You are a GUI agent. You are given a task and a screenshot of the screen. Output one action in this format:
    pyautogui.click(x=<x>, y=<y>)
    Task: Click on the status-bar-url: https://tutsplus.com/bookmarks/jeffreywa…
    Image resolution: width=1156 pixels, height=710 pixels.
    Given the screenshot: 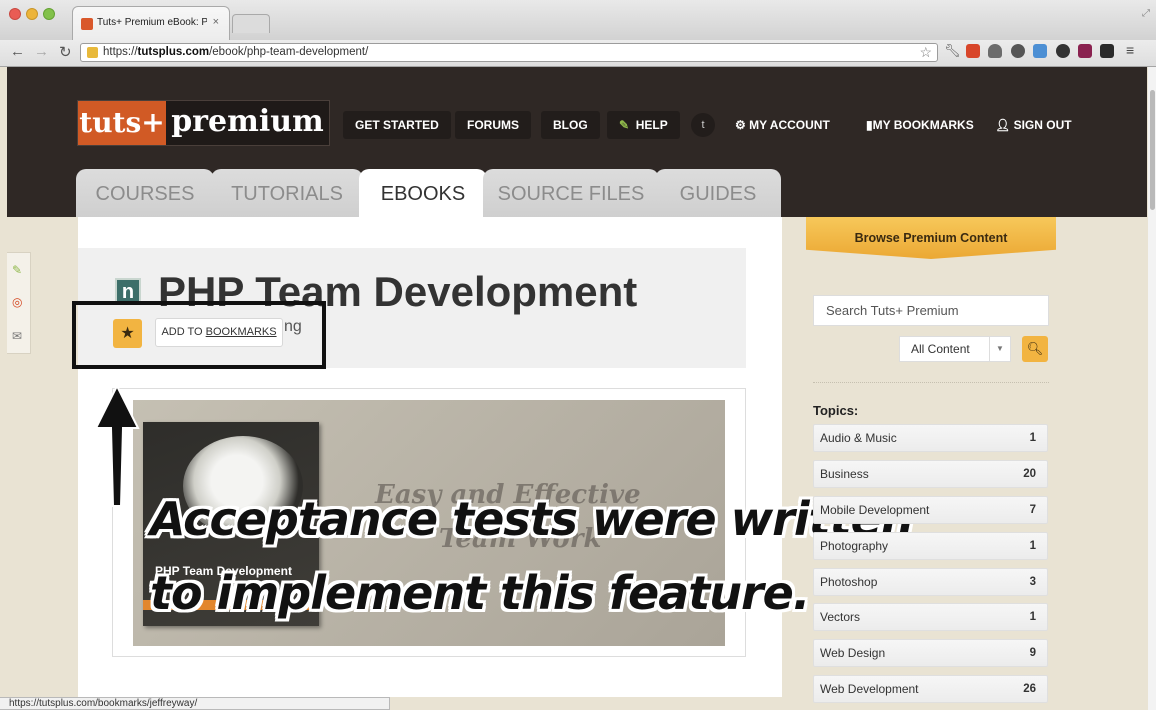 What is the action you would take?
    pyautogui.click(x=195, y=703)
    